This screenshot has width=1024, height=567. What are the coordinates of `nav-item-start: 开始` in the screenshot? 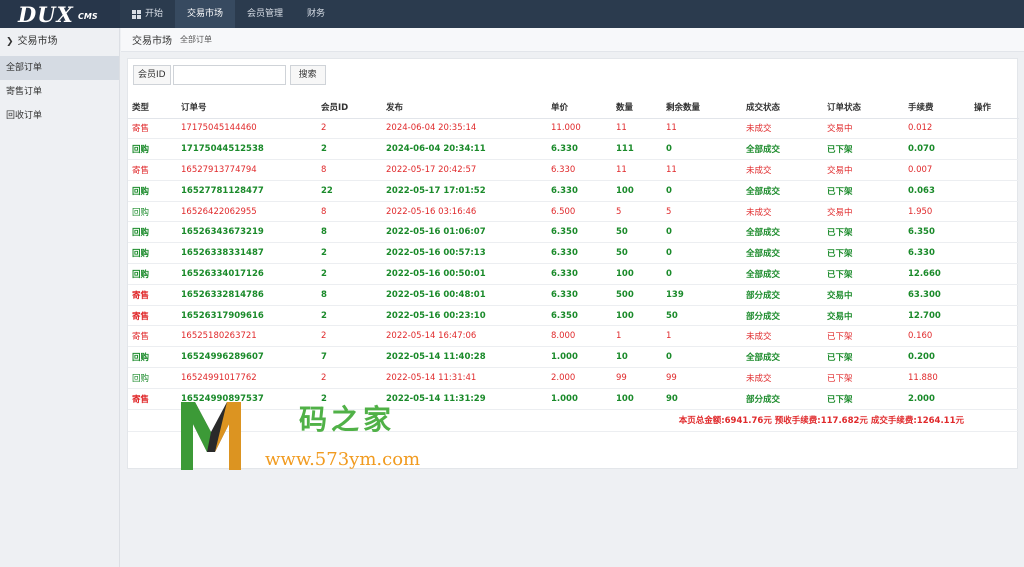 It's located at (147, 14).